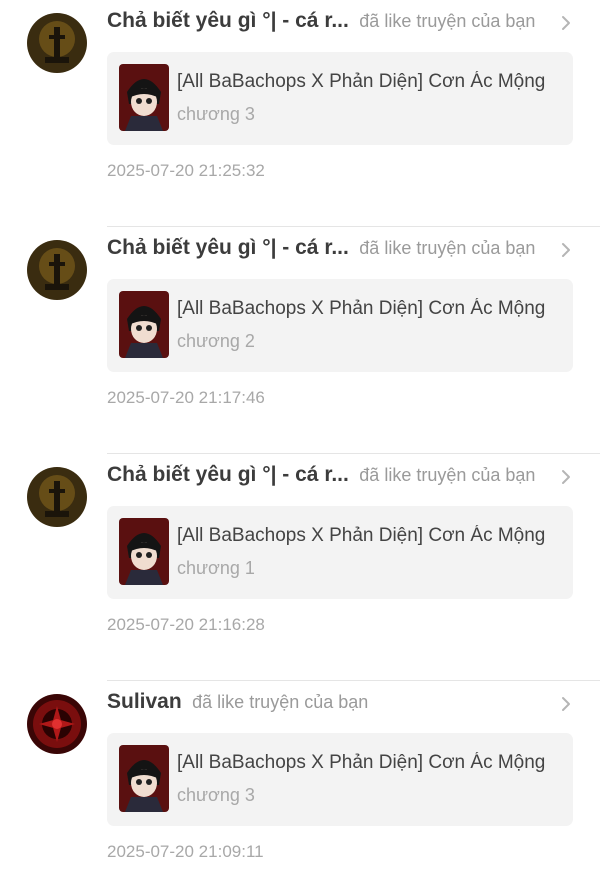 The width and height of the screenshot is (600, 882). I want to click on timestamp: 2025-07-20 21:09:11, so click(185, 851).